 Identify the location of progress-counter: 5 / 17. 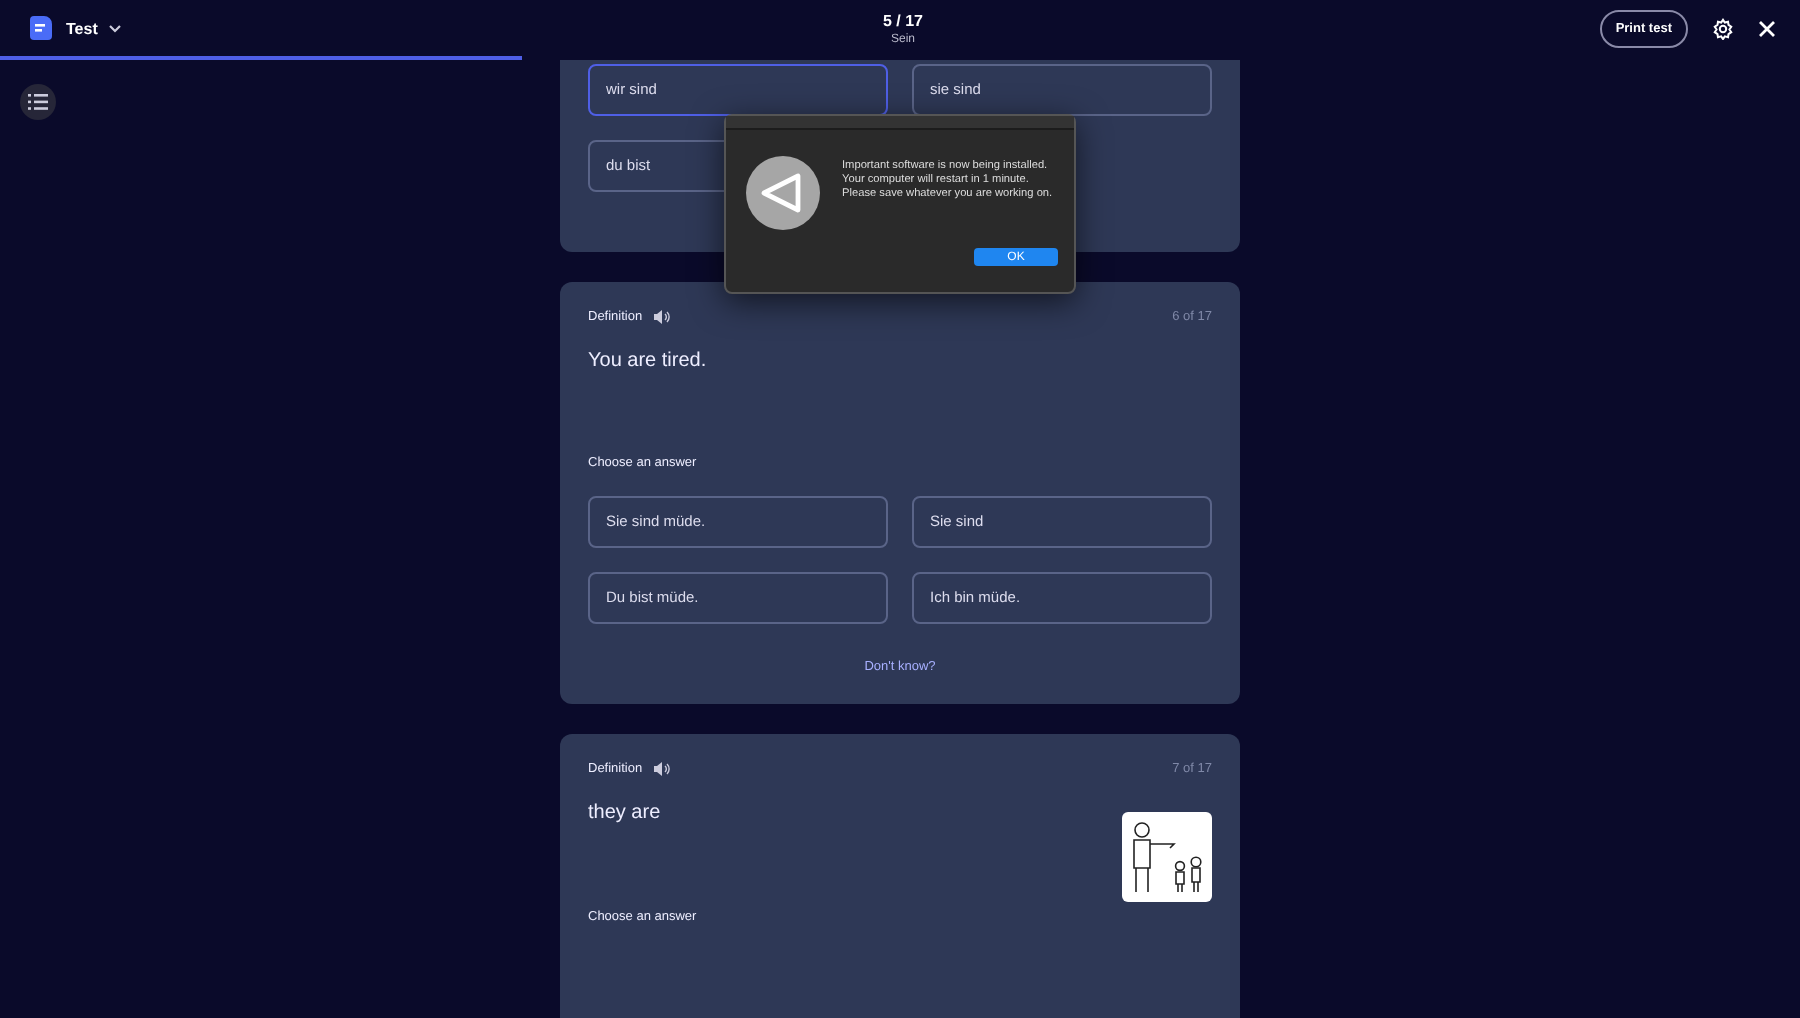
(902, 20).